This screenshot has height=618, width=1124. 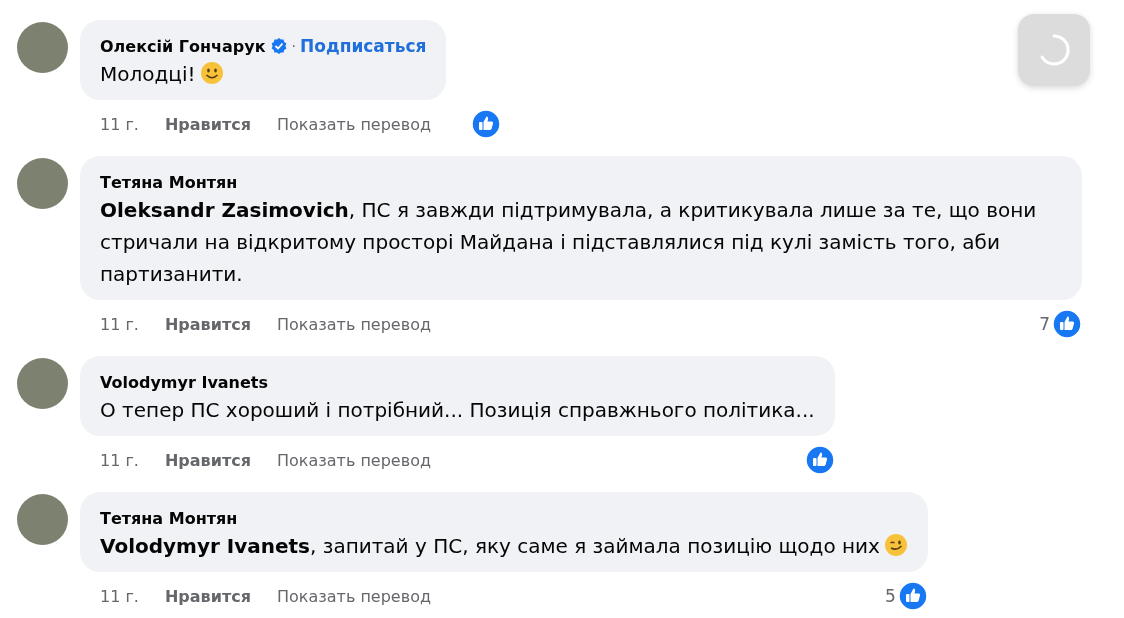 I want to click on comment-text: Volodymyr Ivanets, запитай у ПС, яку саме я займала позицію щодо них, so click(x=504, y=546).